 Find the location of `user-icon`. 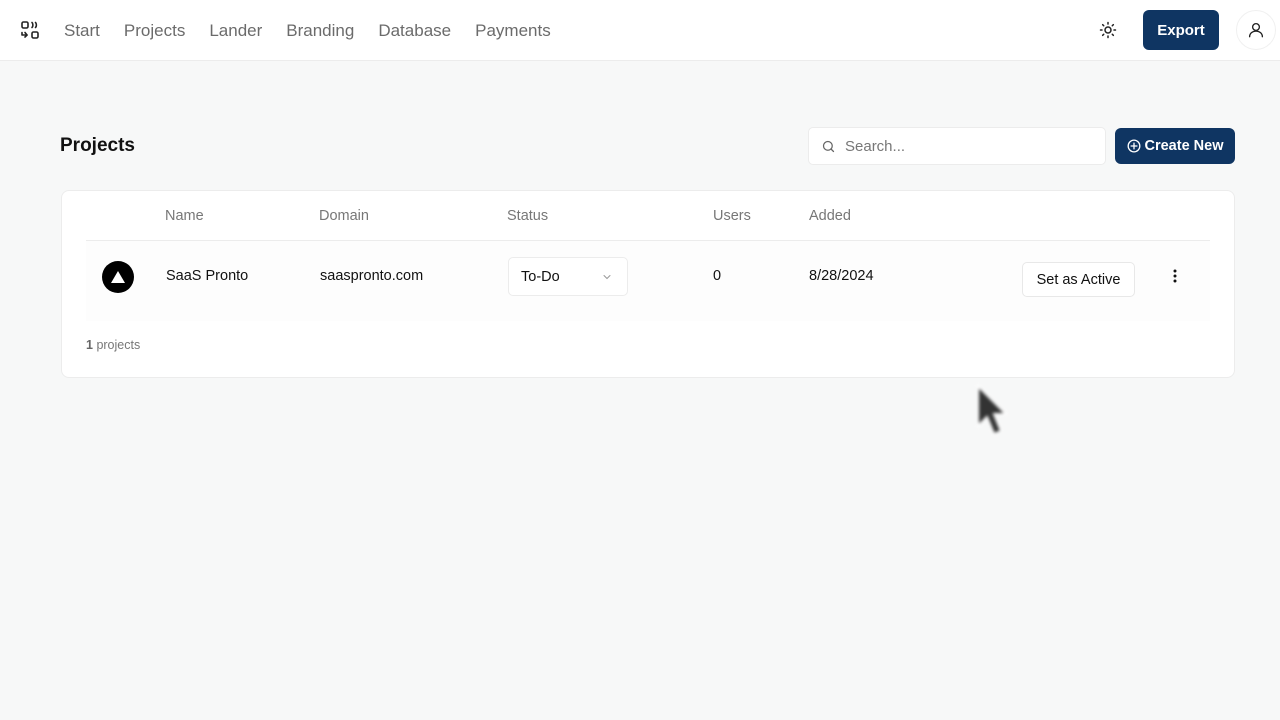

user-icon is located at coordinates (1256, 30).